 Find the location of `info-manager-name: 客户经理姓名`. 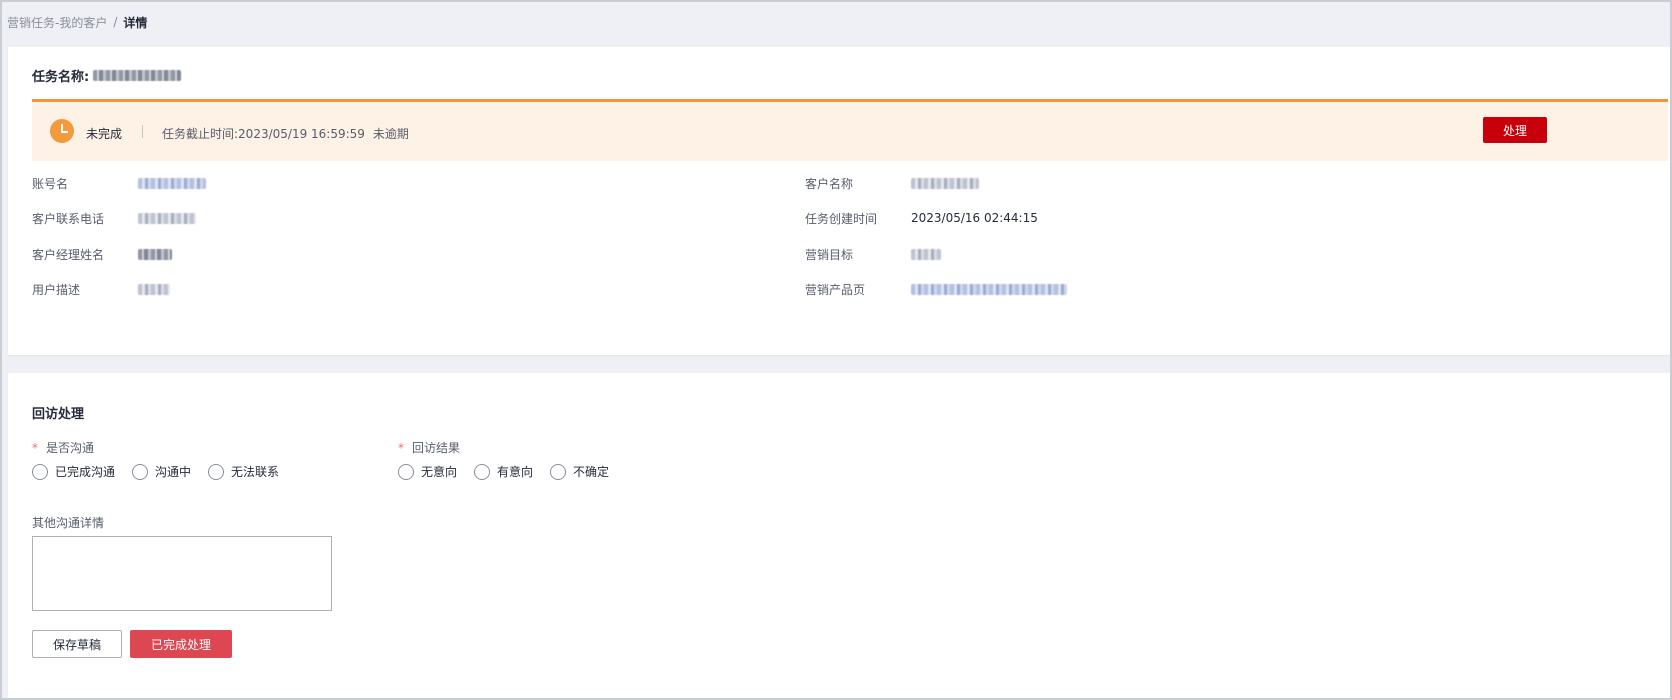

info-manager-name: 客户经理姓名 is located at coordinates (102, 254).